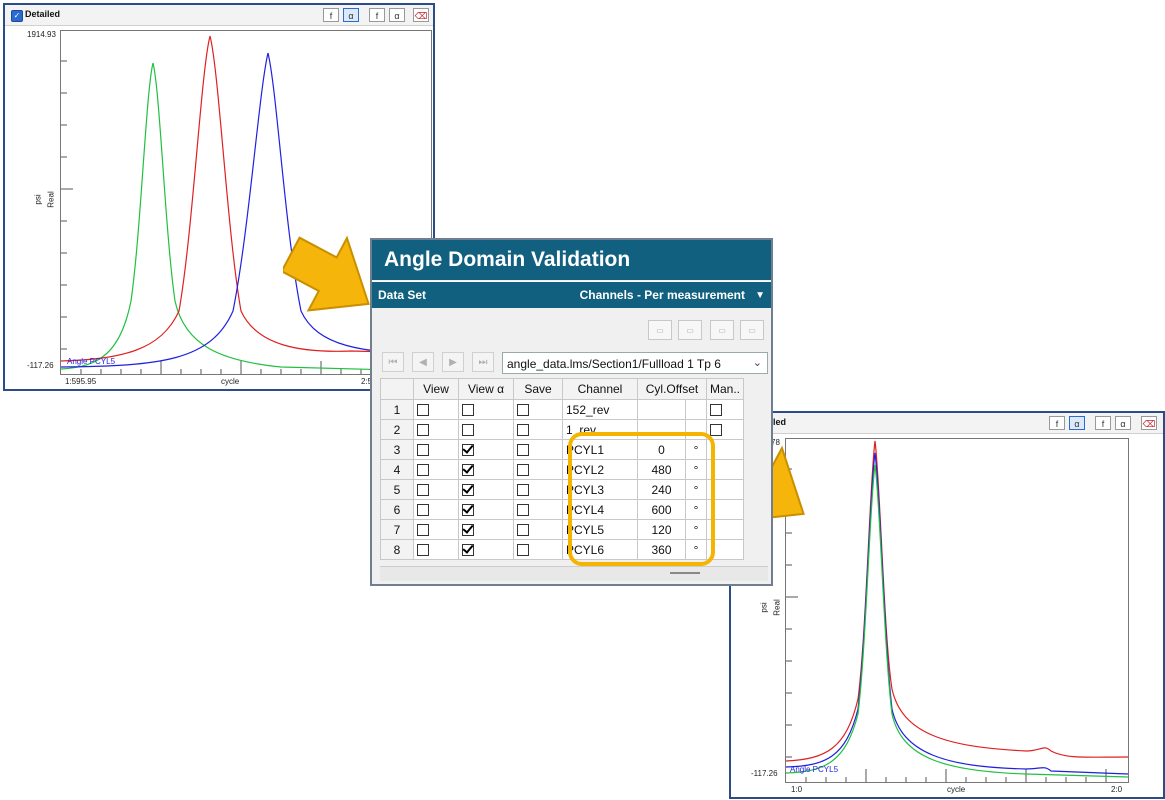 The height and width of the screenshot is (800, 1165). What do you see at coordinates (397, 469) in the screenshot?
I see `row-number: 4` at bounding box center [397, 469].